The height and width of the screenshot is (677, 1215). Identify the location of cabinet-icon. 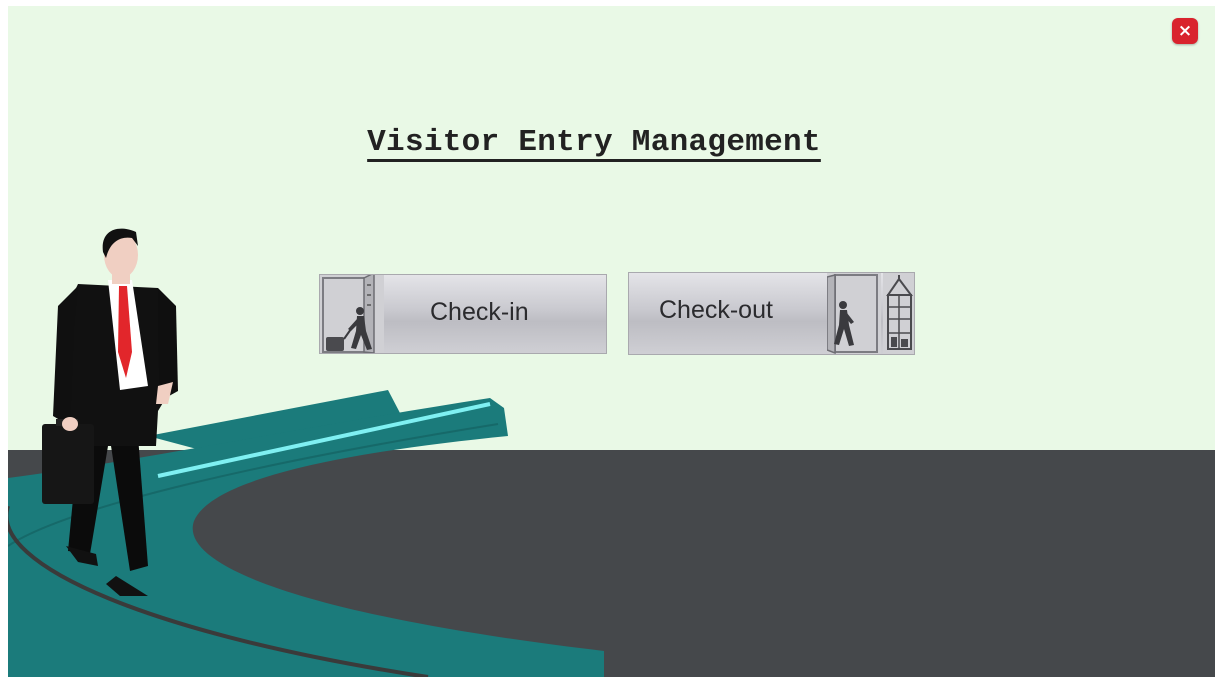
(898, 313).